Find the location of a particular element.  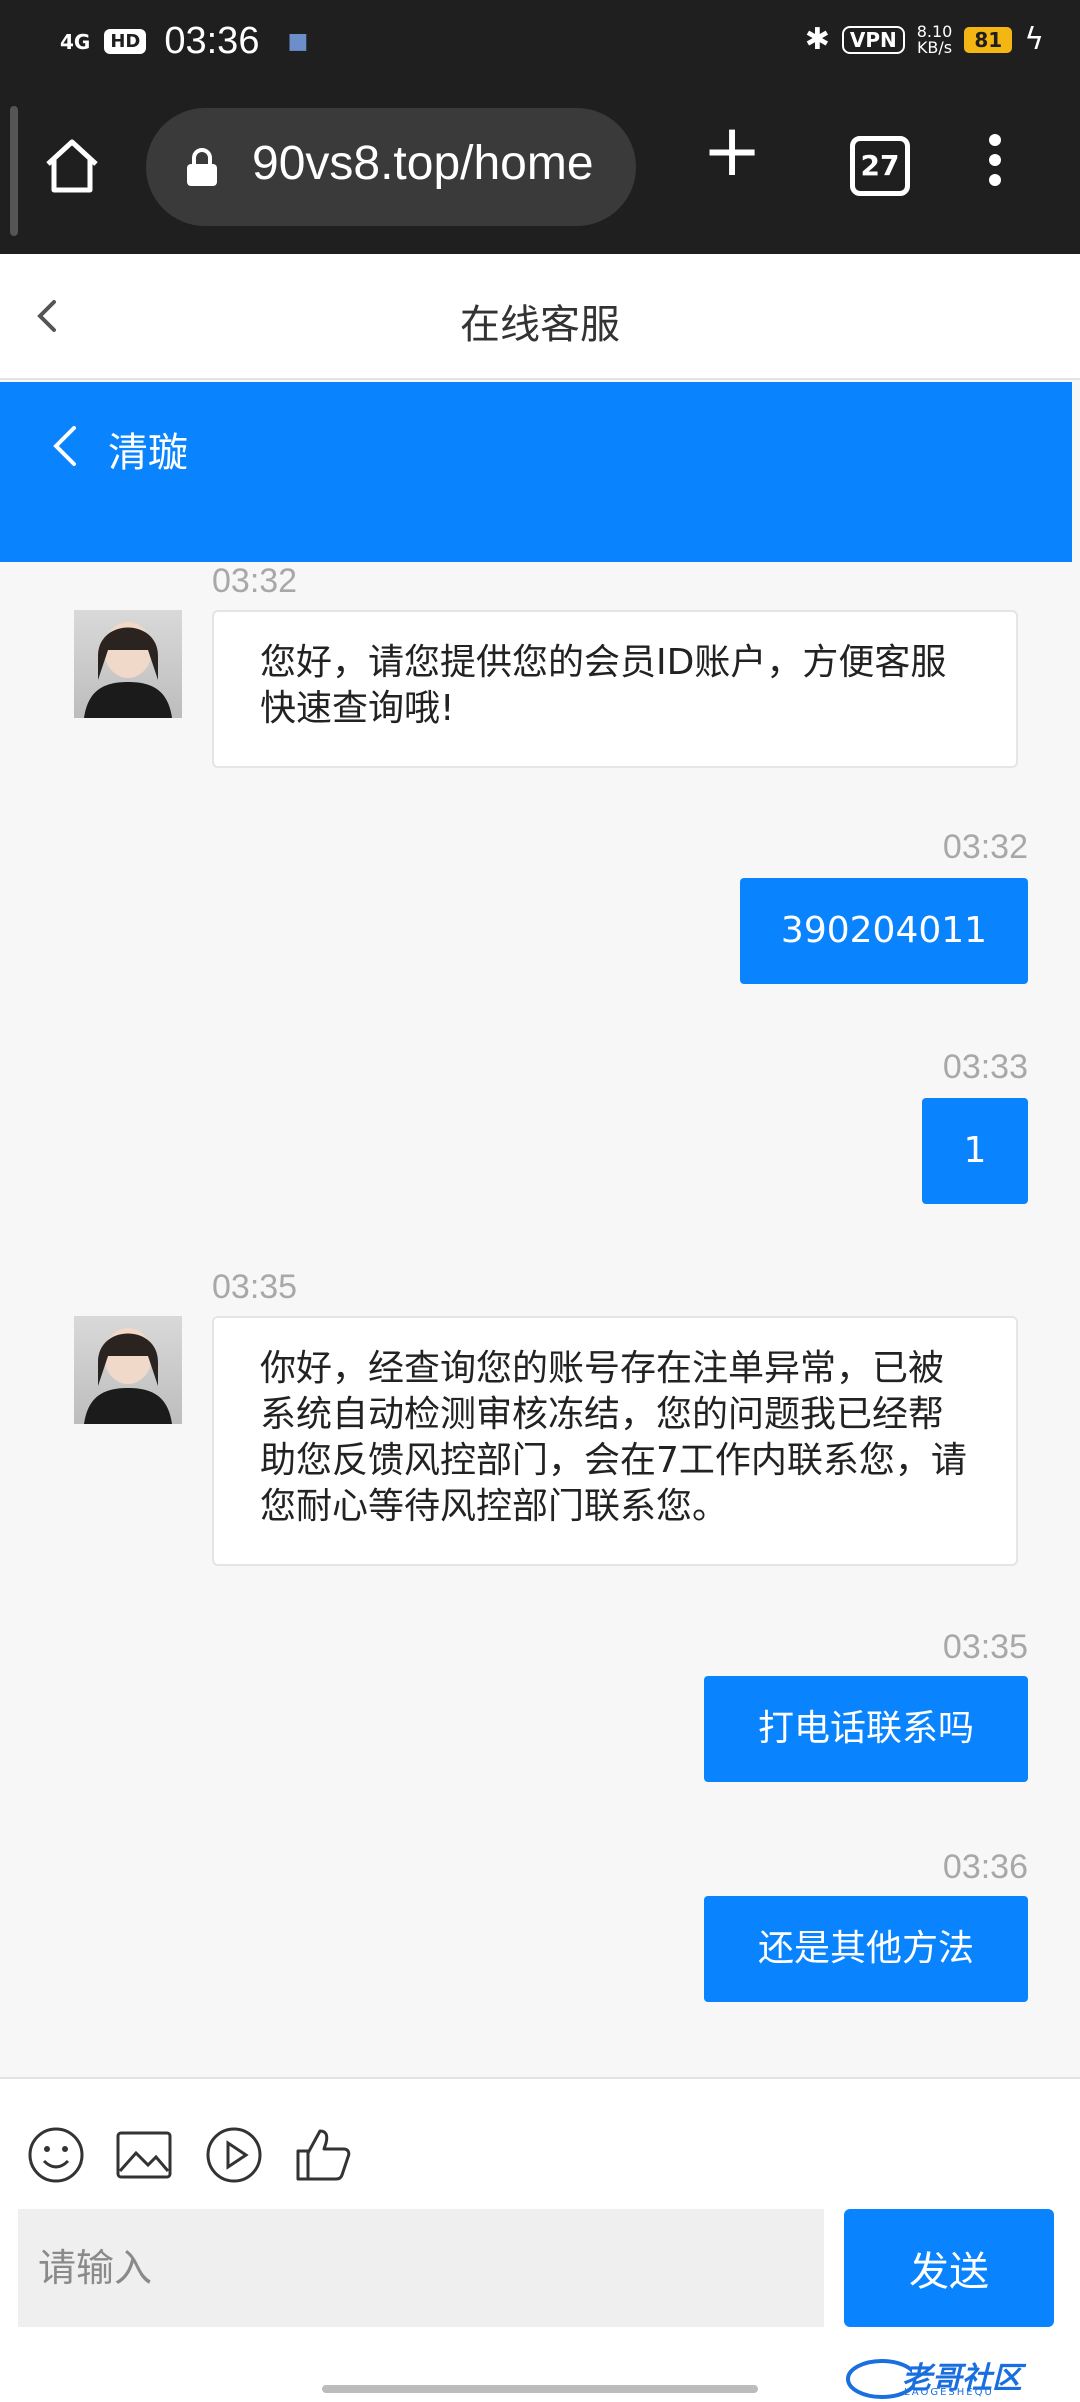

emoji-icon is located at coordinates (56, 2155).